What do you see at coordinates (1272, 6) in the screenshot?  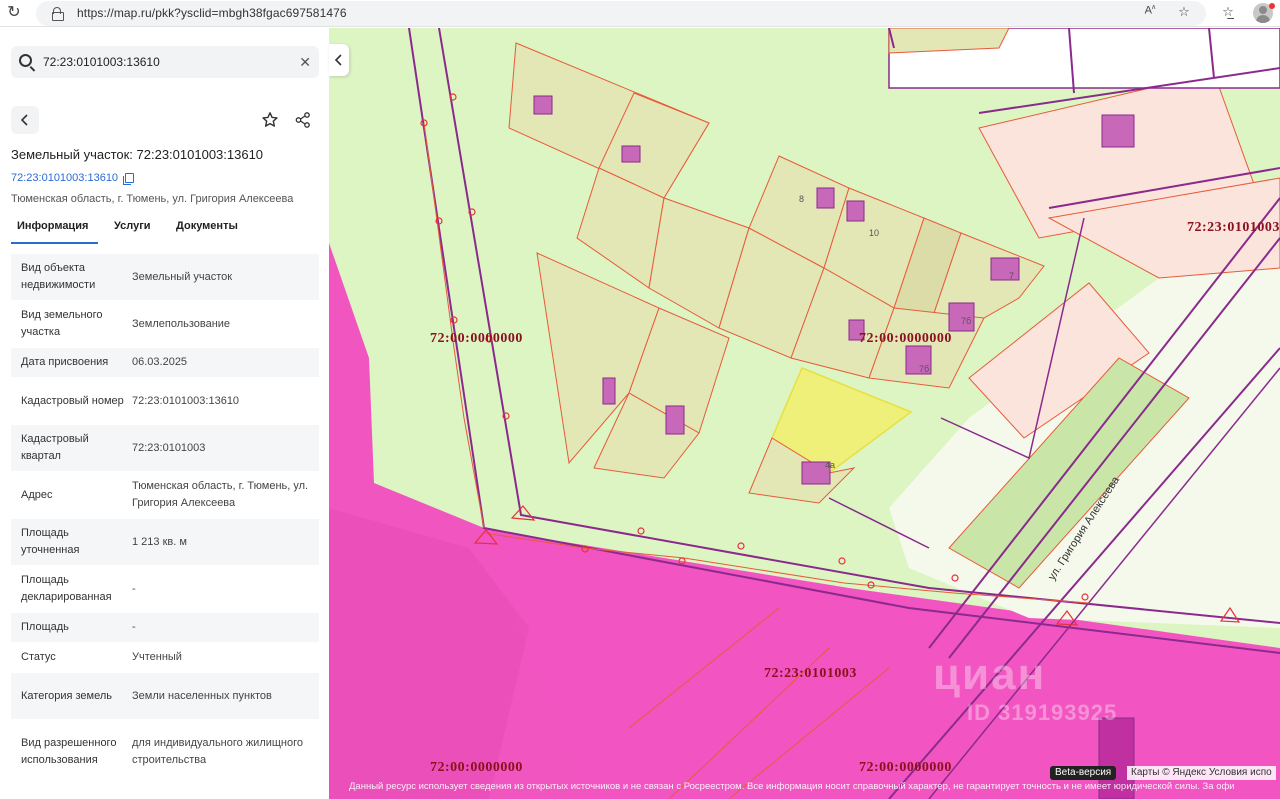 I see `notification-dot` at bounding box center [1272, 6].